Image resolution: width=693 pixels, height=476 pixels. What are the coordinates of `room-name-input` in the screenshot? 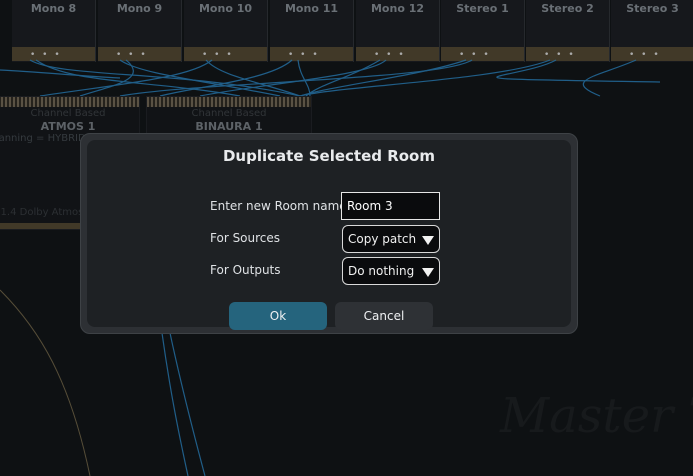 It's located at (390, 206).